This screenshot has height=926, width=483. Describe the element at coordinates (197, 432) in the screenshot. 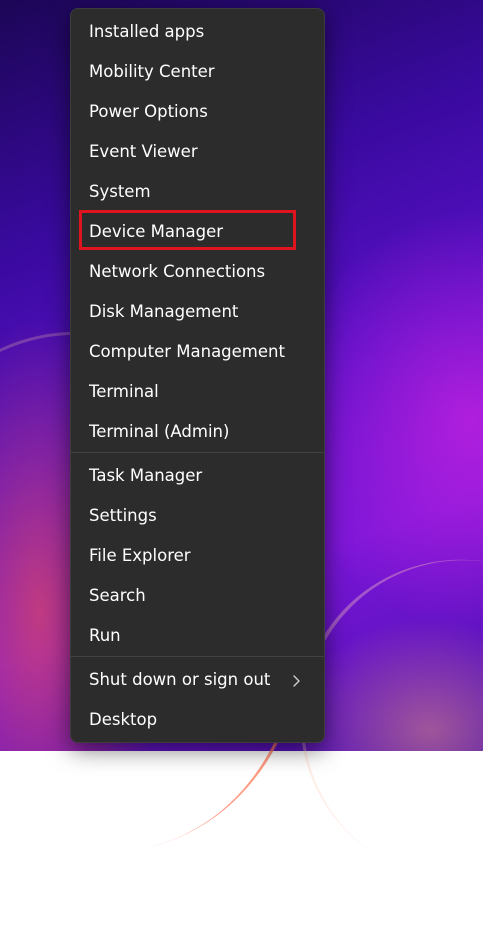

I see `menu-item-terminal-admin: Terminal (Admin)` at that location.